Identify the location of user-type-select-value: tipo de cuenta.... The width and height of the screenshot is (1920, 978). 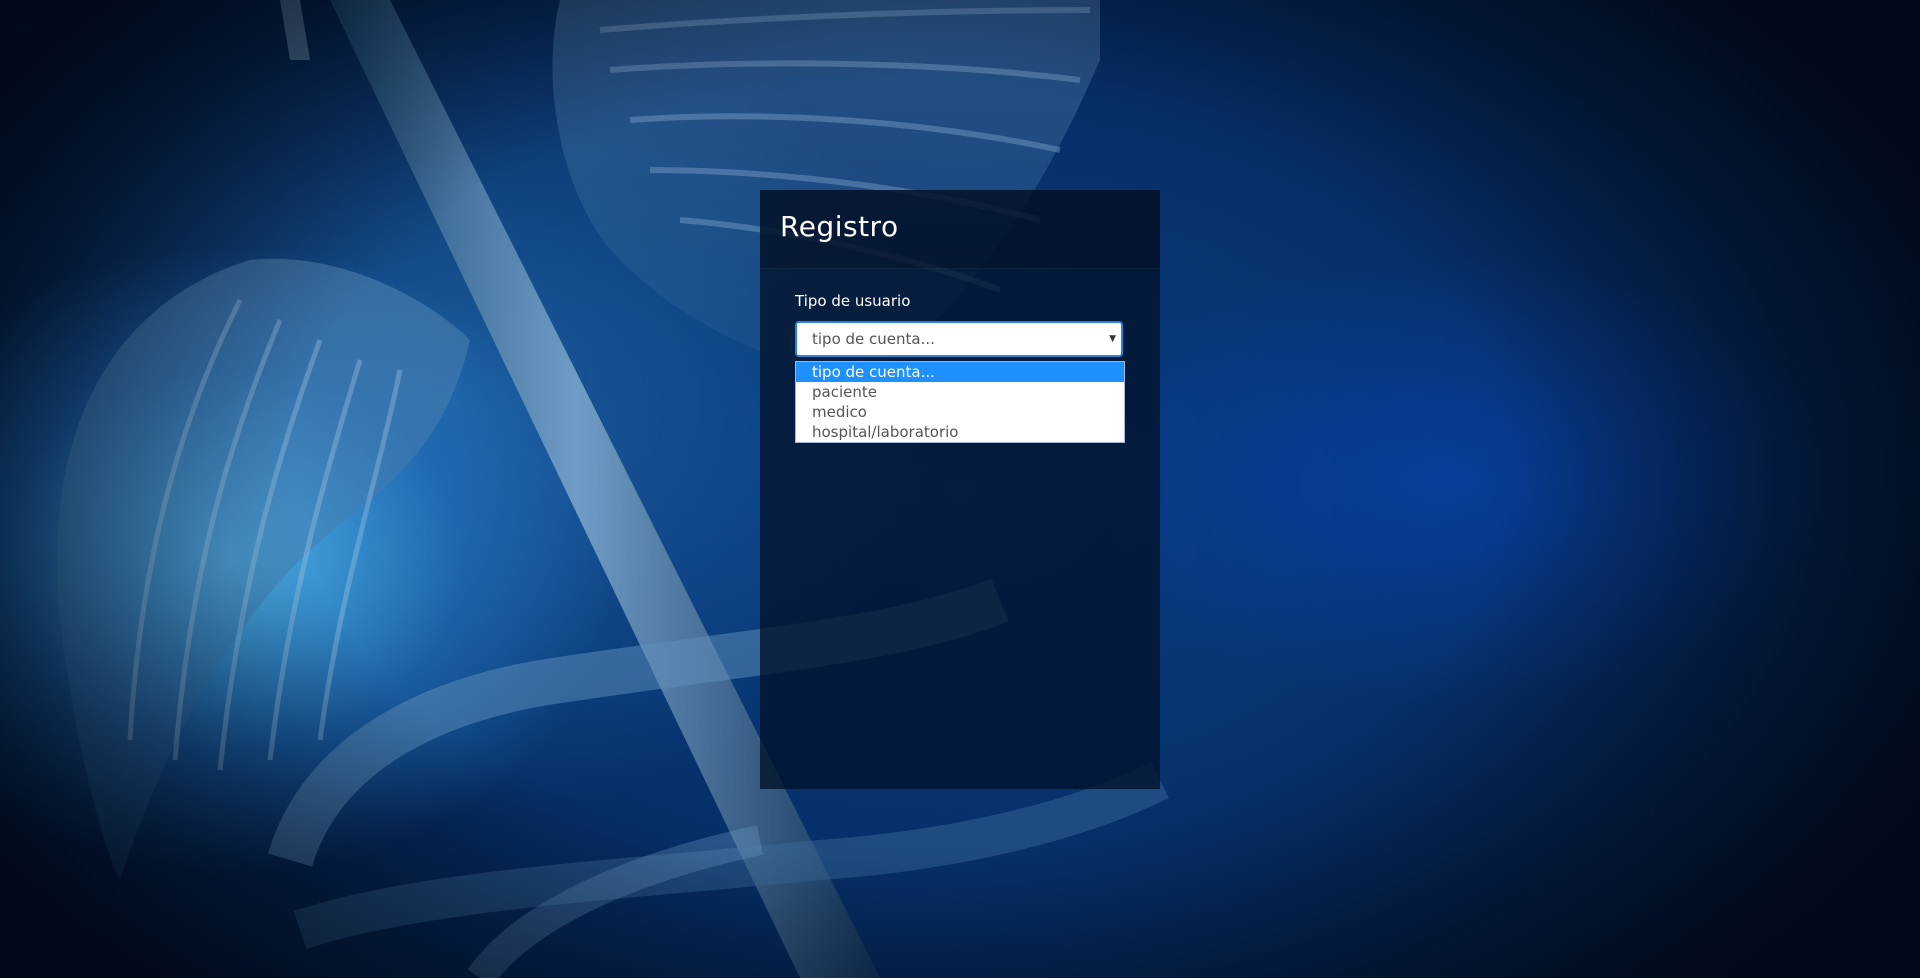
(873, 339).